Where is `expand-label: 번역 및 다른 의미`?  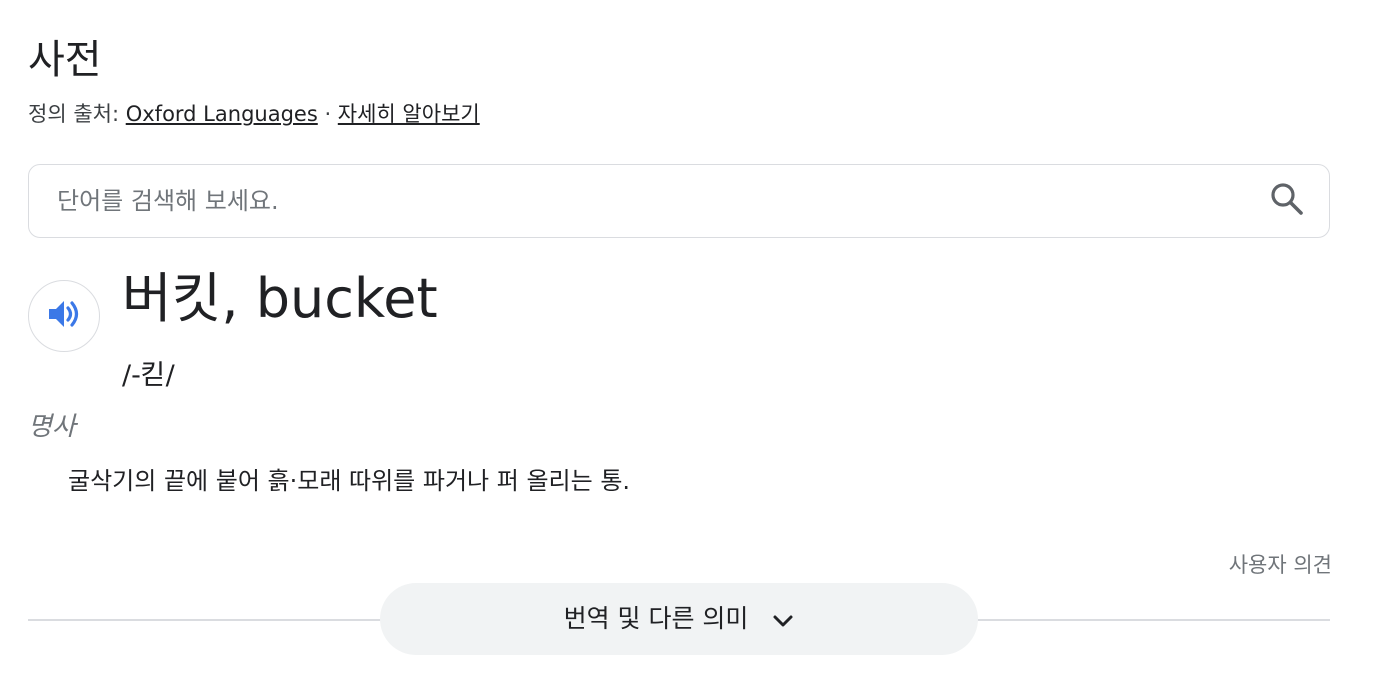
expand-label: 번역 및 다른 의미 is located at coordinates (656, 618).